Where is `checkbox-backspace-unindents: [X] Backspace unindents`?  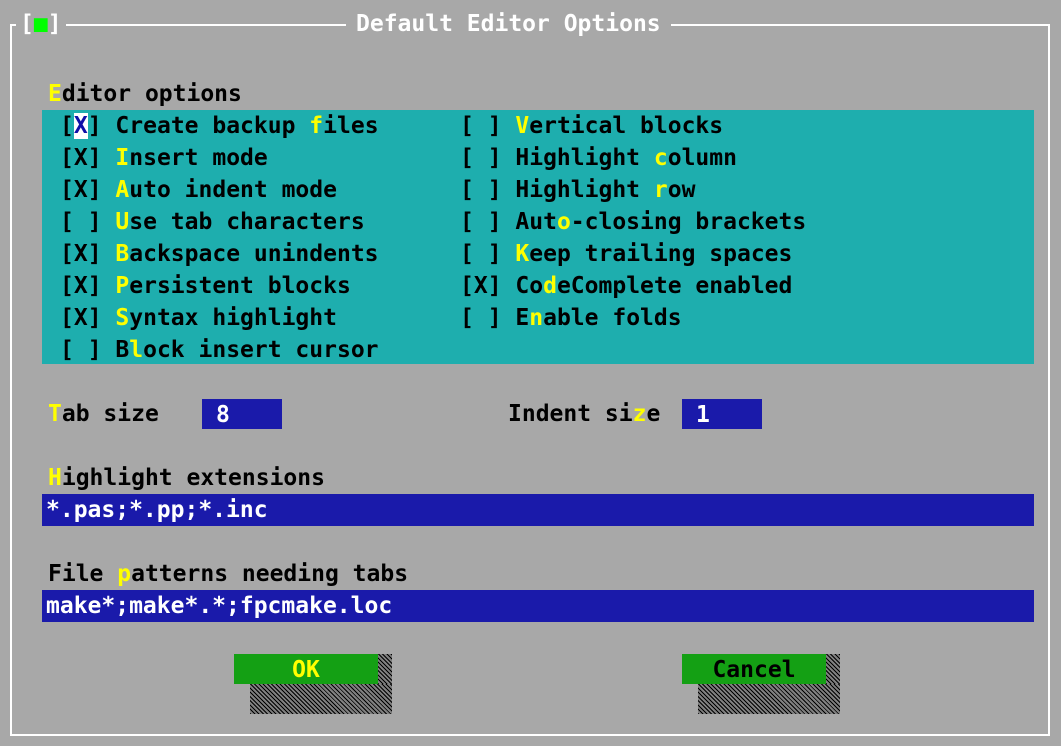 checkbox-backspace-unindents: [X] Backspace unindents is located at coordinates (219, 254).